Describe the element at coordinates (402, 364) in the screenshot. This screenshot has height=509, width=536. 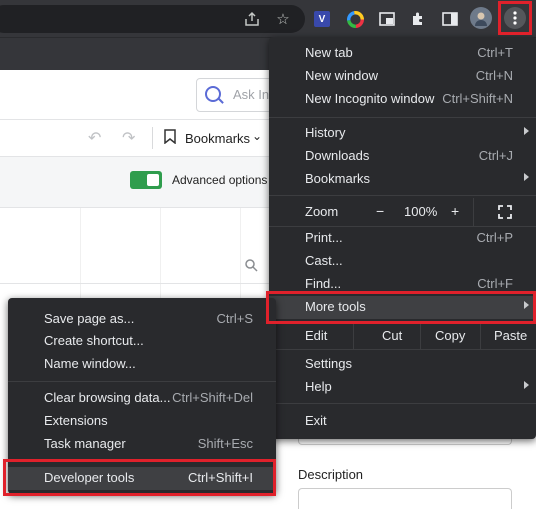
I see `menu-item-settings: Settings` at that location.